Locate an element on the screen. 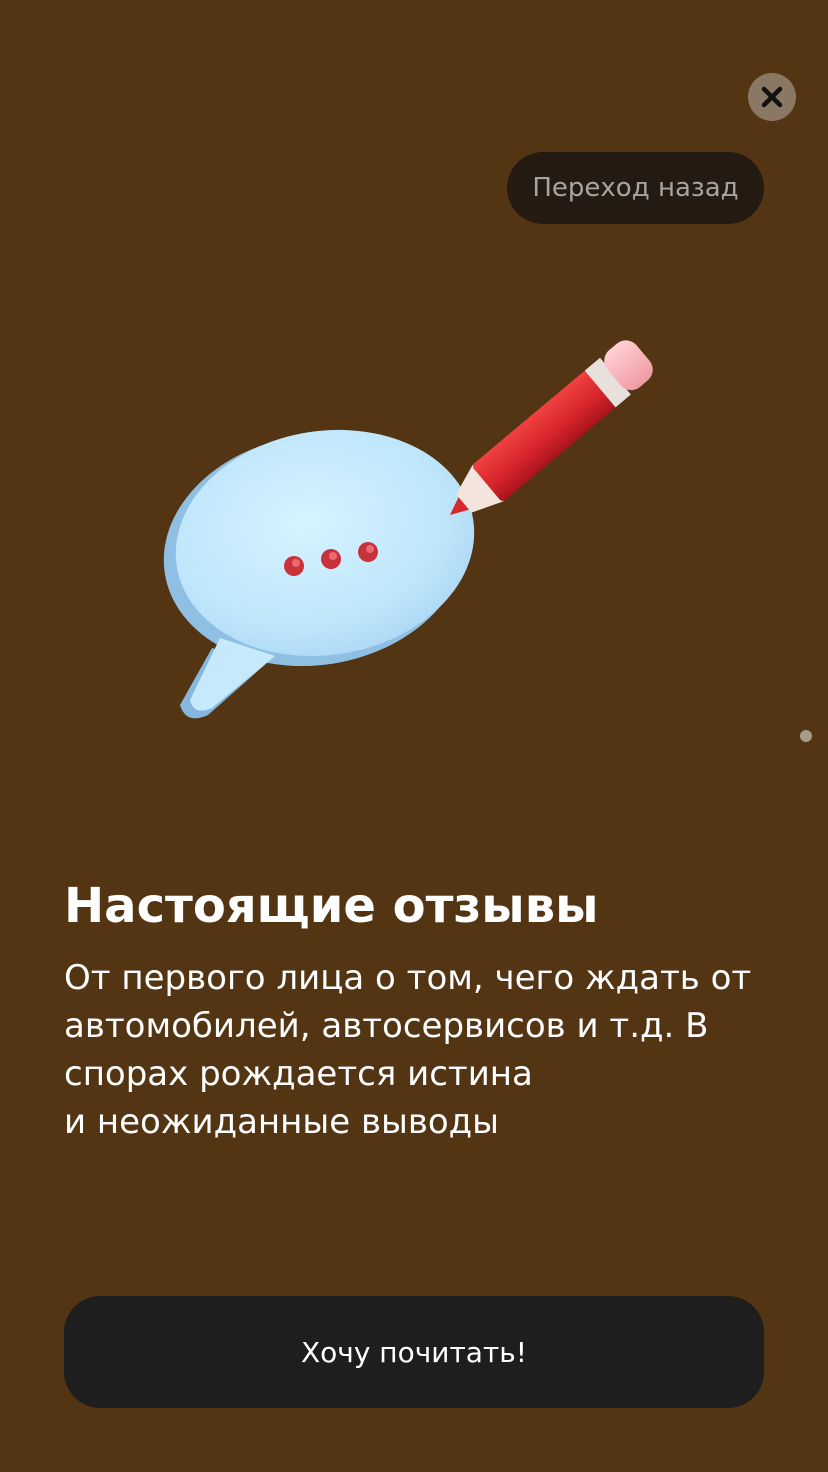 The image size is (828, 1472). want-to-read-button: Хочу почитать! is located at coordinates (414, 1352).